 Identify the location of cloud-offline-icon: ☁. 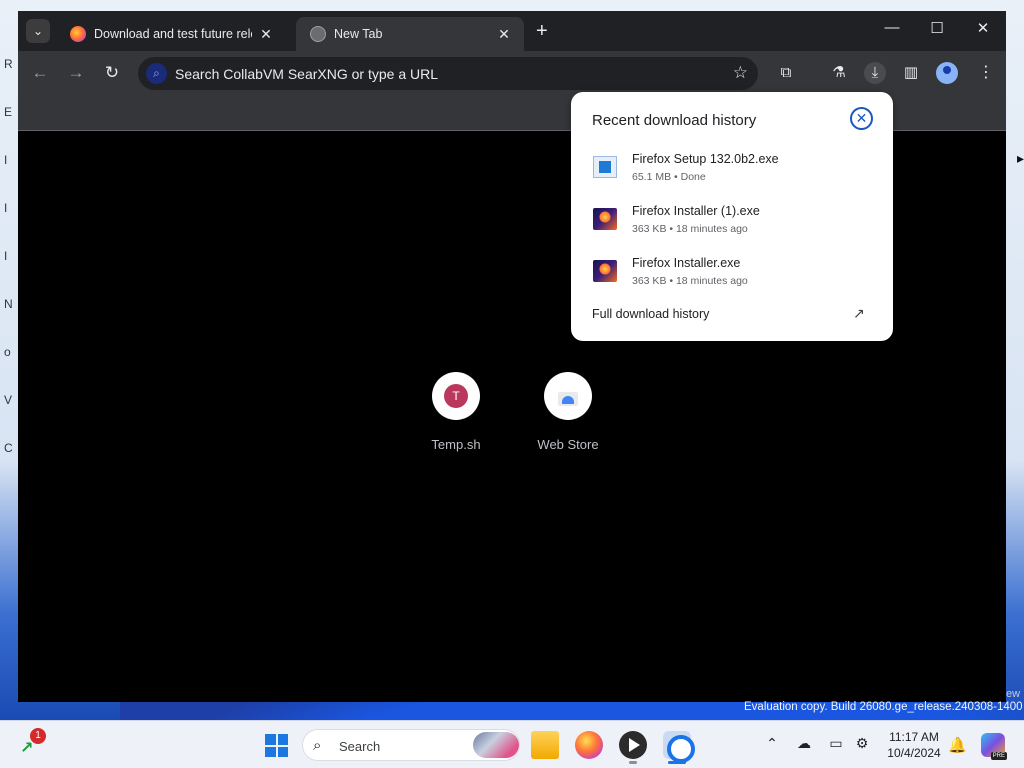
(804, 743).